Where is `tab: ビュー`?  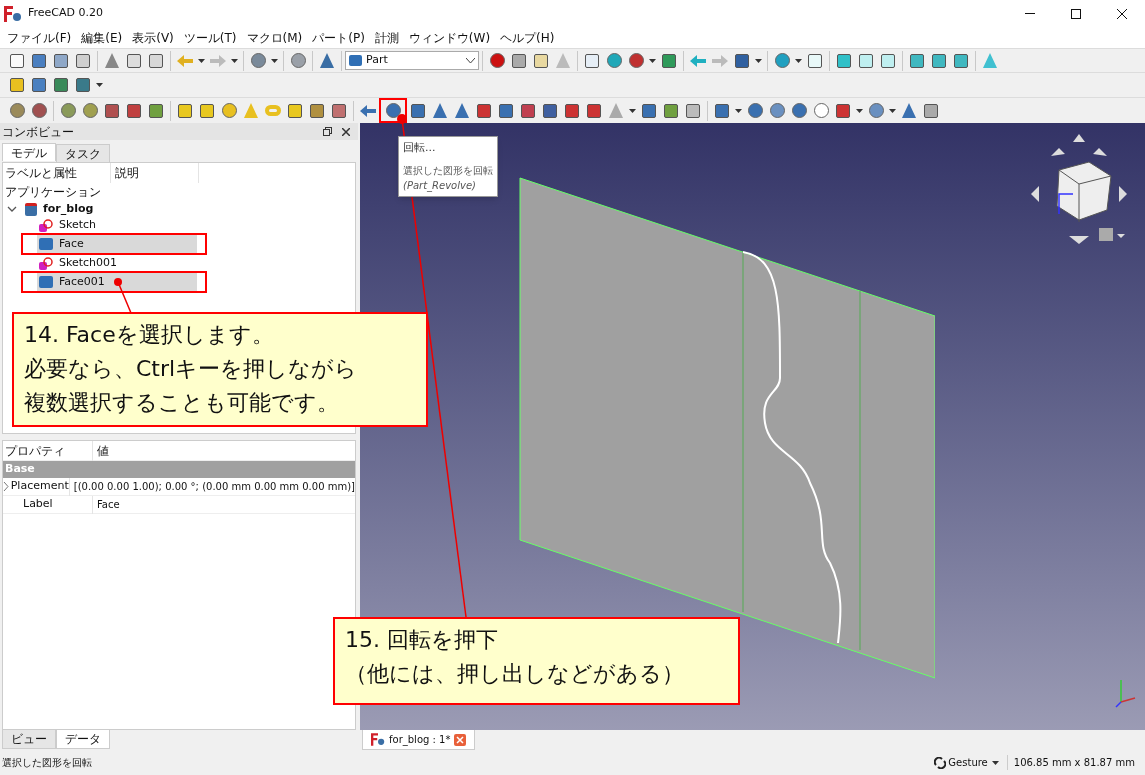
tab: ビュー is located at coordinates (29, 739).